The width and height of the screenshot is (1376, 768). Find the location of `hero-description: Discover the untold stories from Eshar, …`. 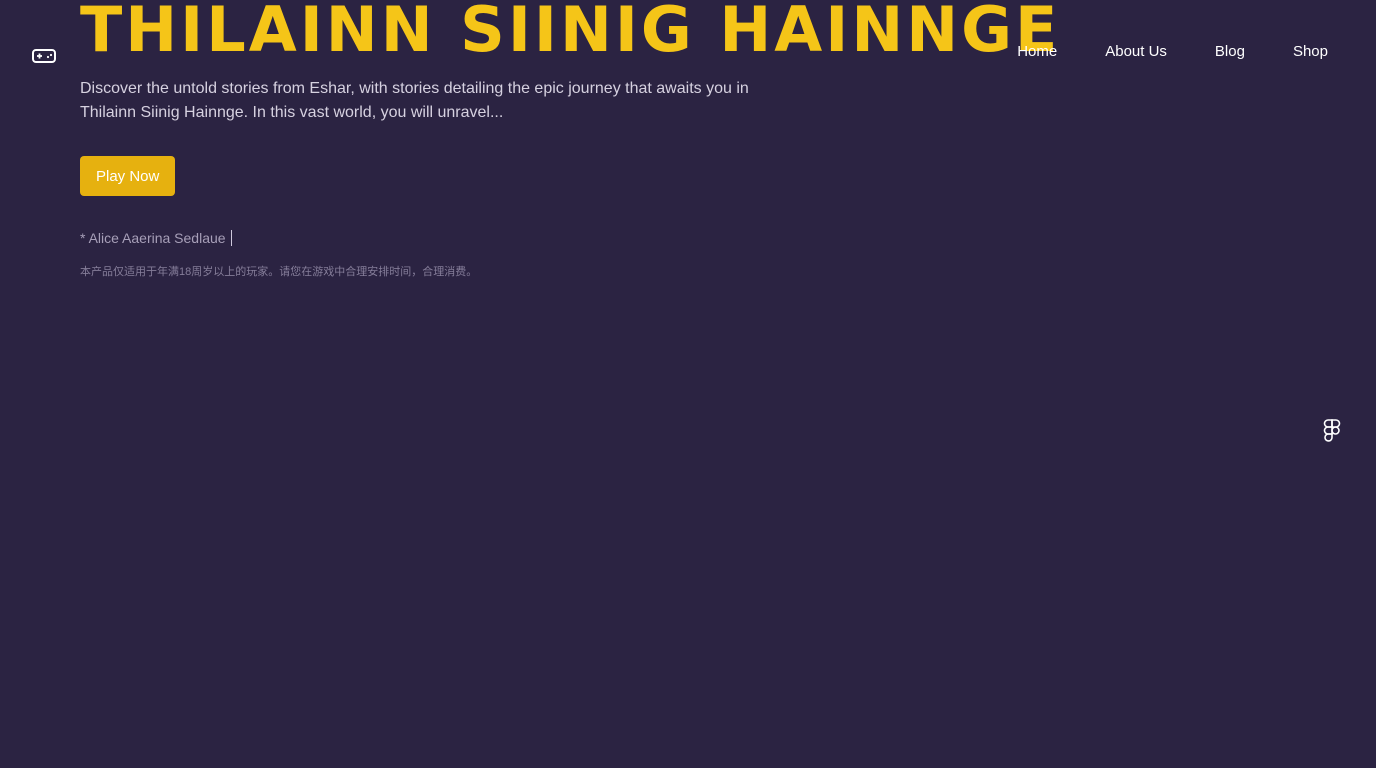

hero-description: Discover the untold stories from Eshar, … is located at coordinates (414, 100).